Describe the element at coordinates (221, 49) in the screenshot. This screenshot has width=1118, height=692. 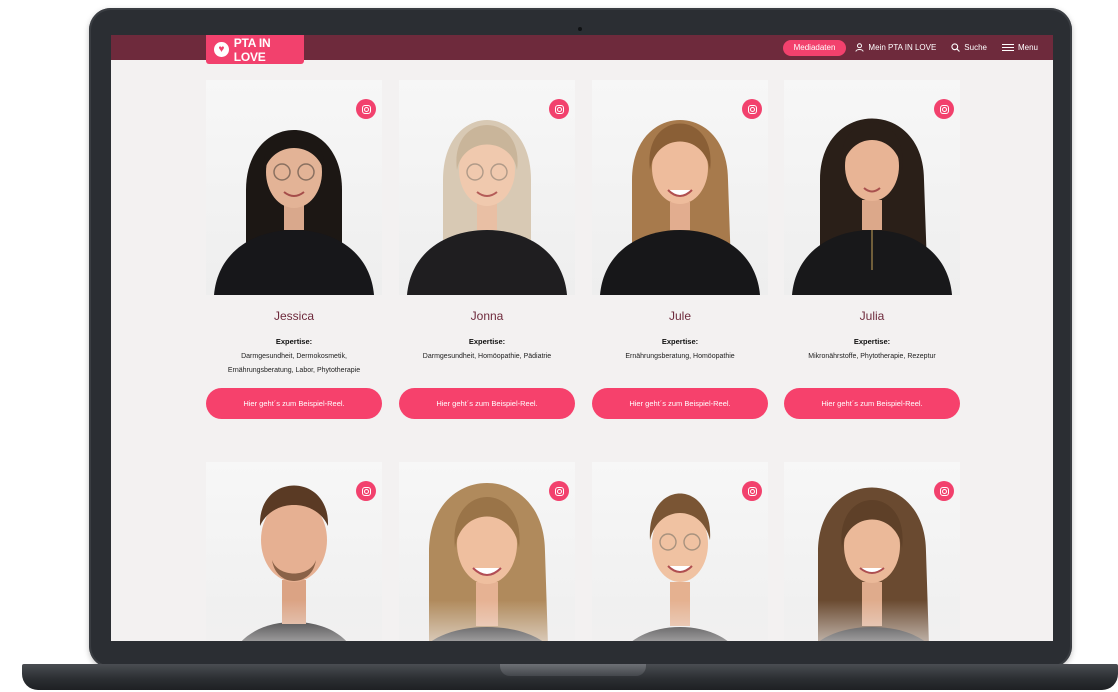
I see `heart-icon: ♥` at that location.